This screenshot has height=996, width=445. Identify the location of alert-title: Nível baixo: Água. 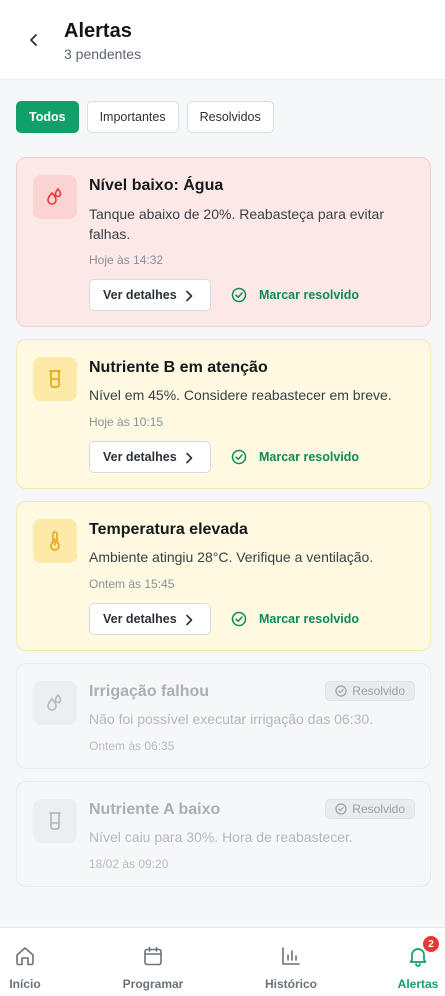
(156, 185).